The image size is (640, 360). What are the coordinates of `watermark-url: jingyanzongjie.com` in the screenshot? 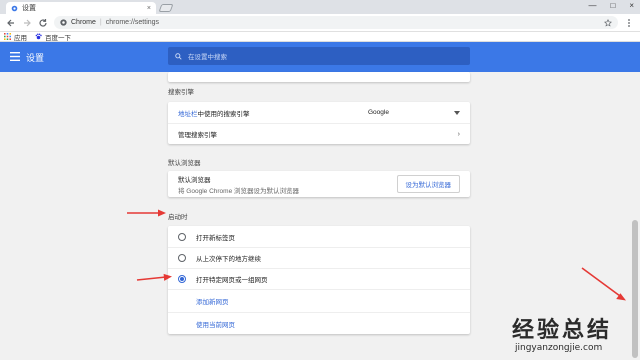 It's located at (559, 348).